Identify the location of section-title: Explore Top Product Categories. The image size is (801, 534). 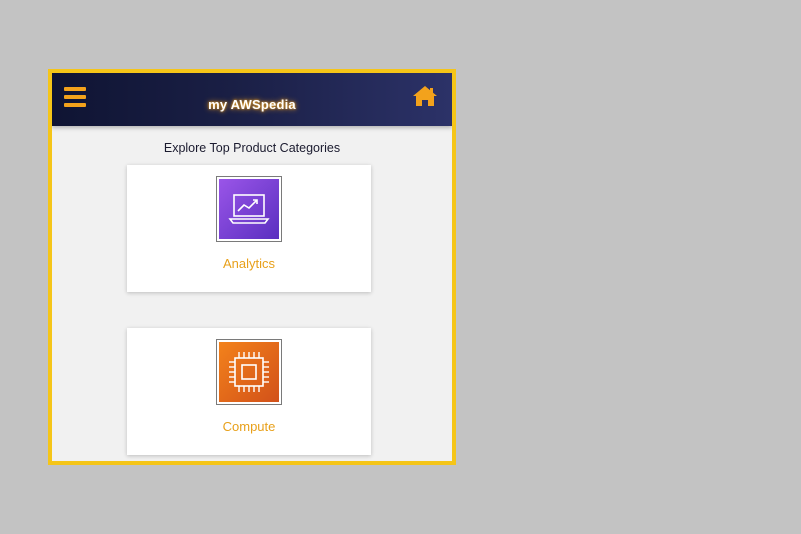
(252, 148).